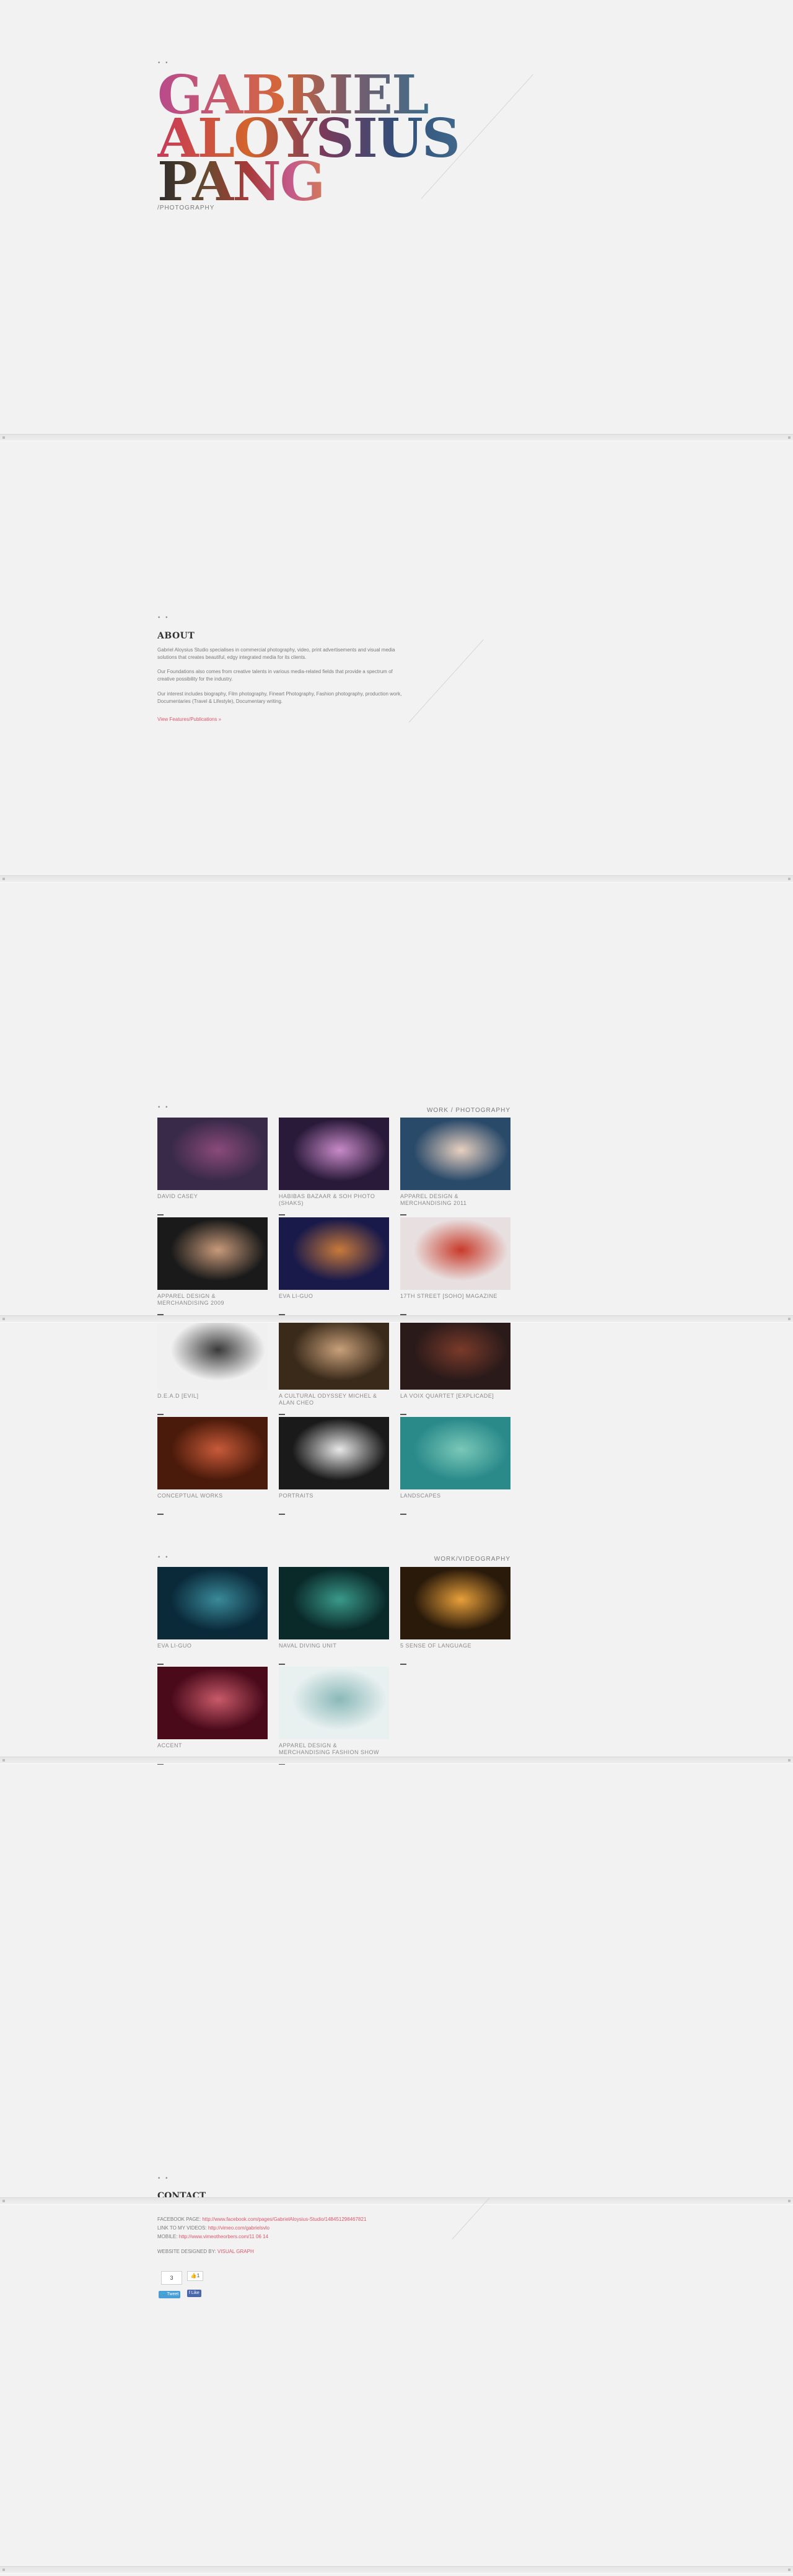 The width and height of the screenshot is (793, 2576). Describe the element at coordinates (176, 636) in the screenshot. I see `about-title: ABOUT` at that location.